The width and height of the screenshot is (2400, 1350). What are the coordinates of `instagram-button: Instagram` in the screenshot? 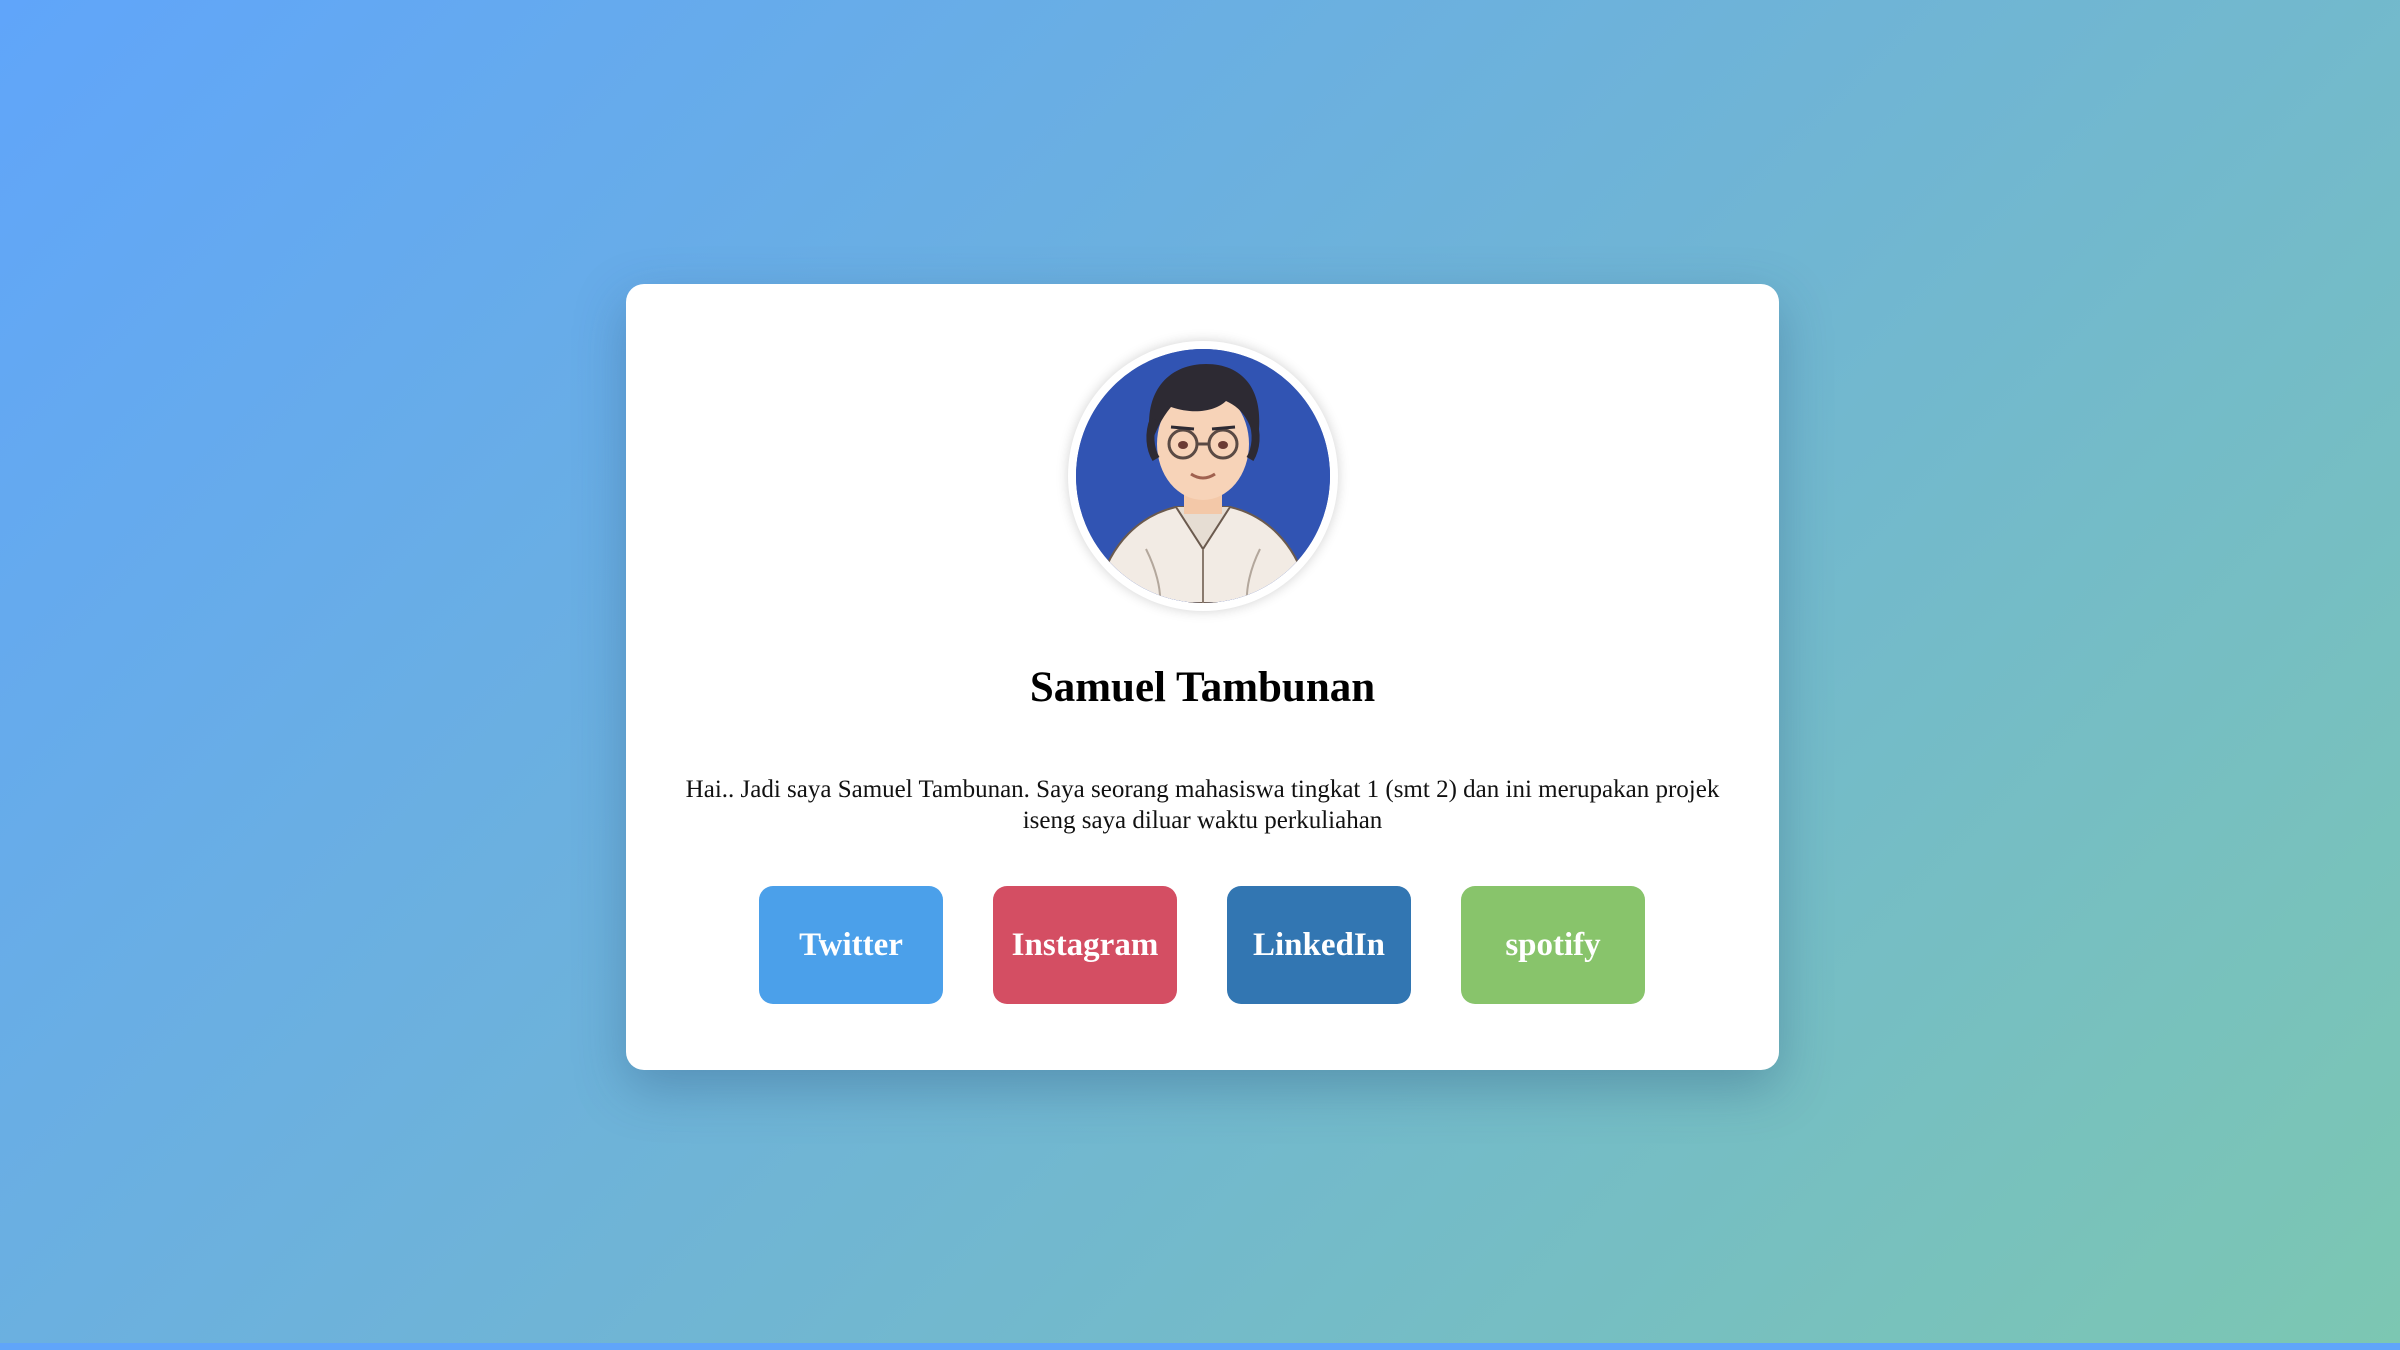 It's located at (1085, 945).